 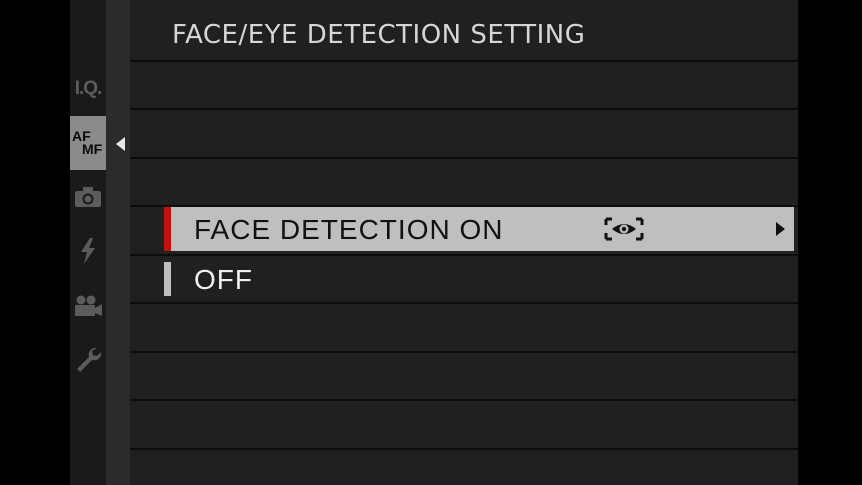 I want to click on af-mf-icon: AF MF, so click(x=88, y=143).